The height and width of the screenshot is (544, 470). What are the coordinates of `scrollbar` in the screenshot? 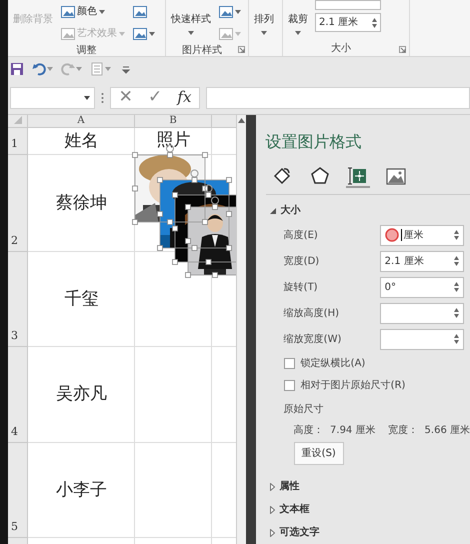 It's located at (241, 329).